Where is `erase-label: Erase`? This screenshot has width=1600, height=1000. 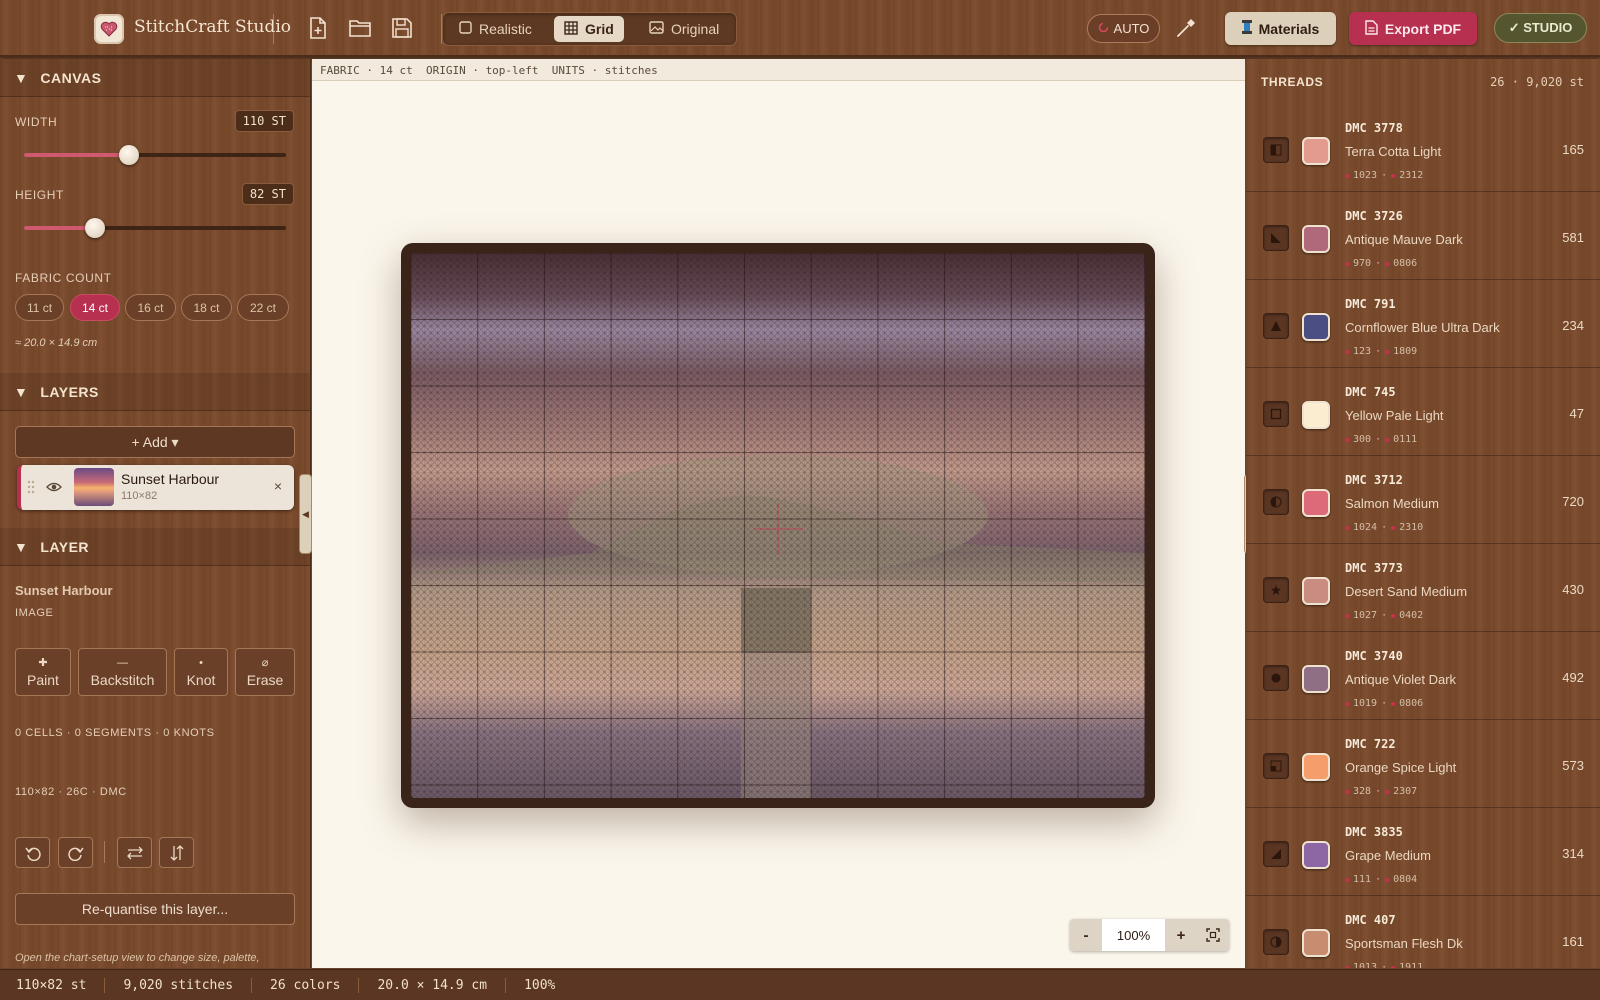
erase-label: Erase is located at coordinates (265, 680).